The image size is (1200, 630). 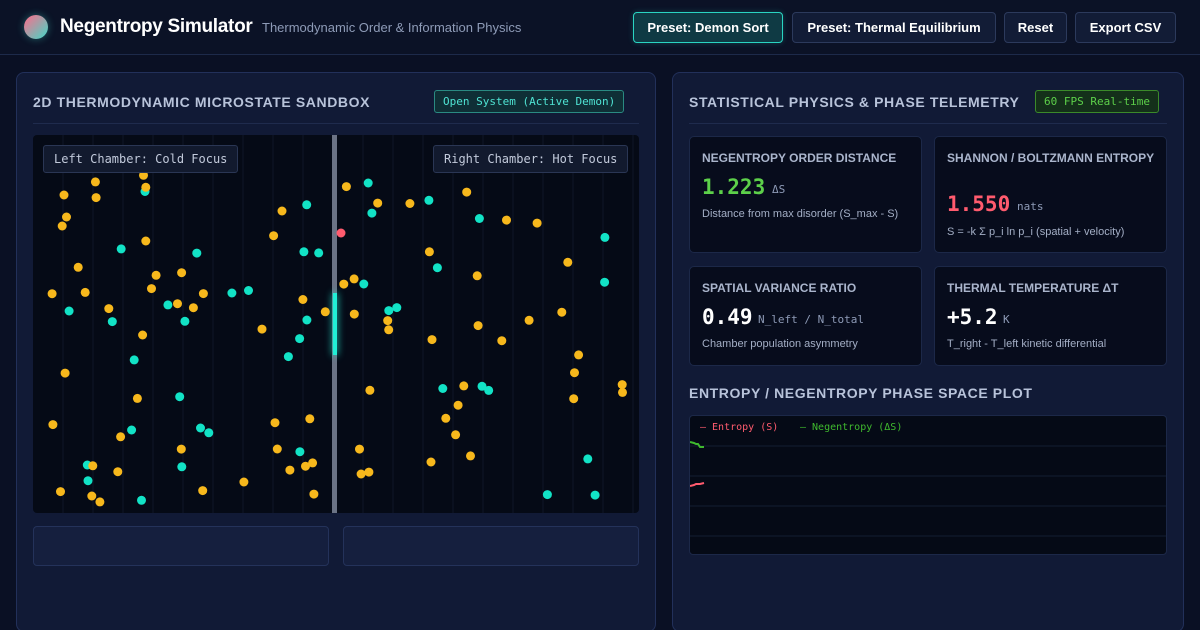 What do you see at coordinates (861, 393) in the screenshot?
I see `phase-plot-title: ENTROPY / NEGENTROPY PHASE SPACE PLOT` at bounding box center [861, 393].